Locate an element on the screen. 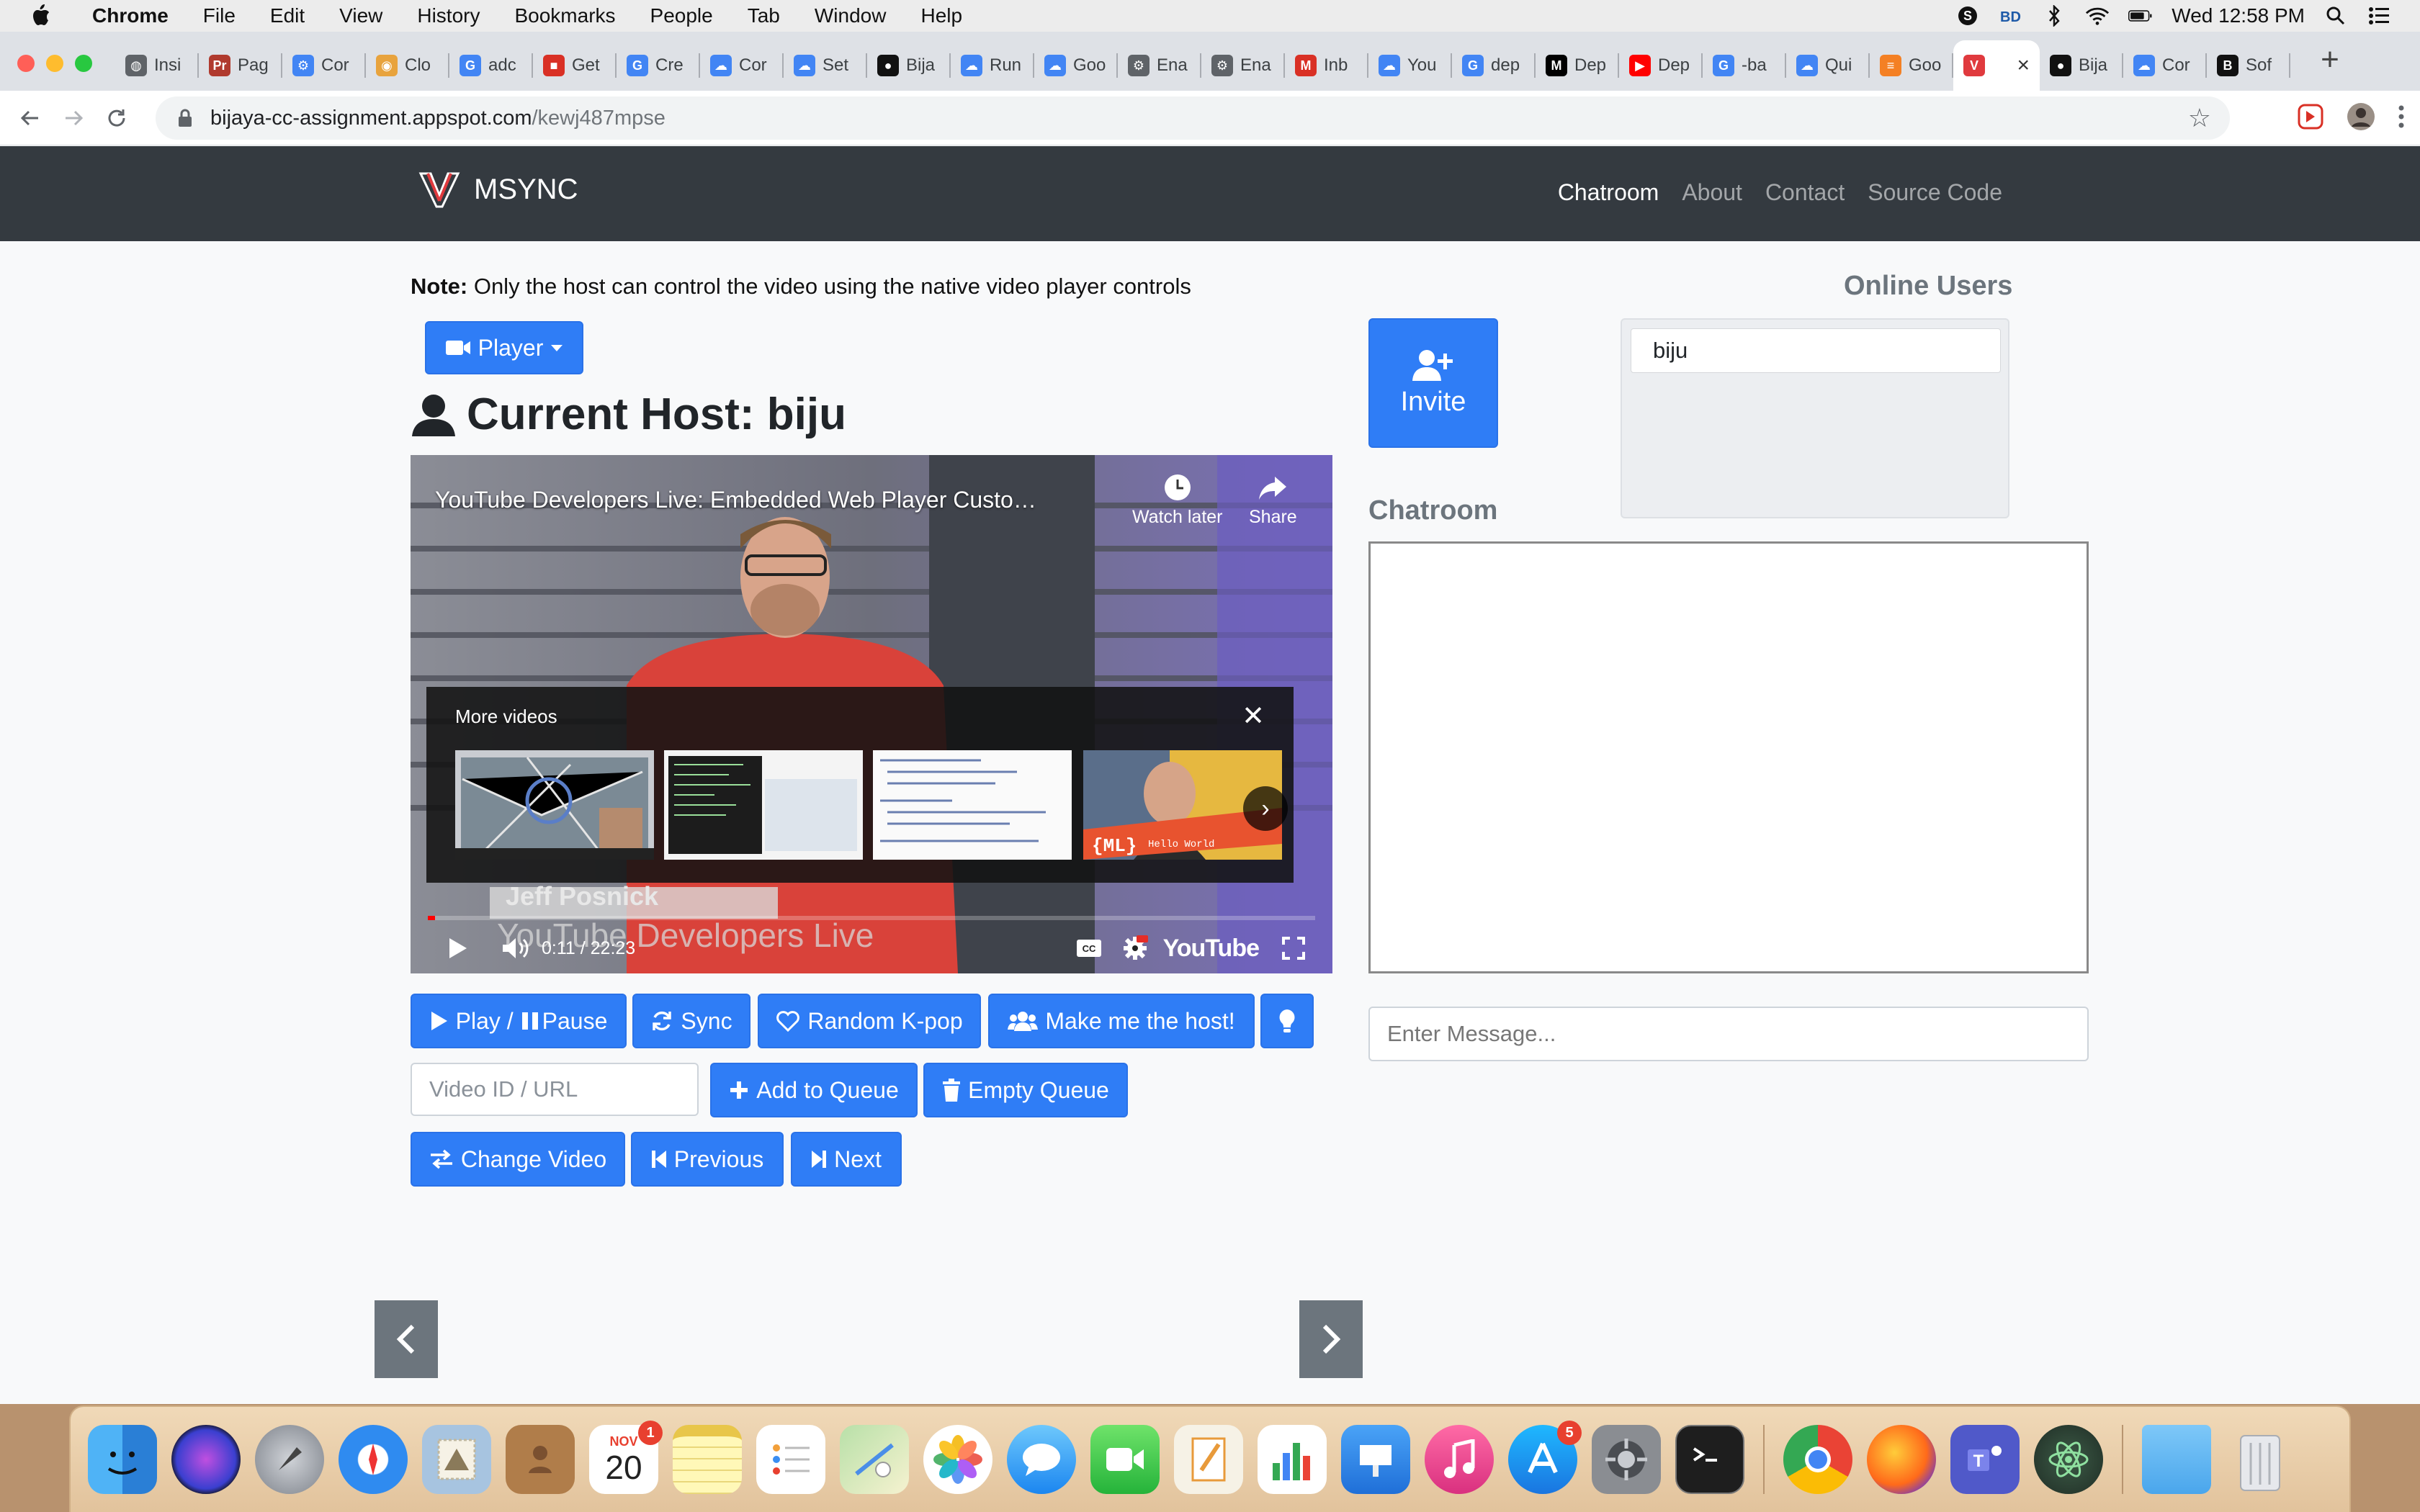 Image resolution: width=2420 pixels, height=1512 pixels. browser-tab: ☁ You is located at coordinates (1410, 65).